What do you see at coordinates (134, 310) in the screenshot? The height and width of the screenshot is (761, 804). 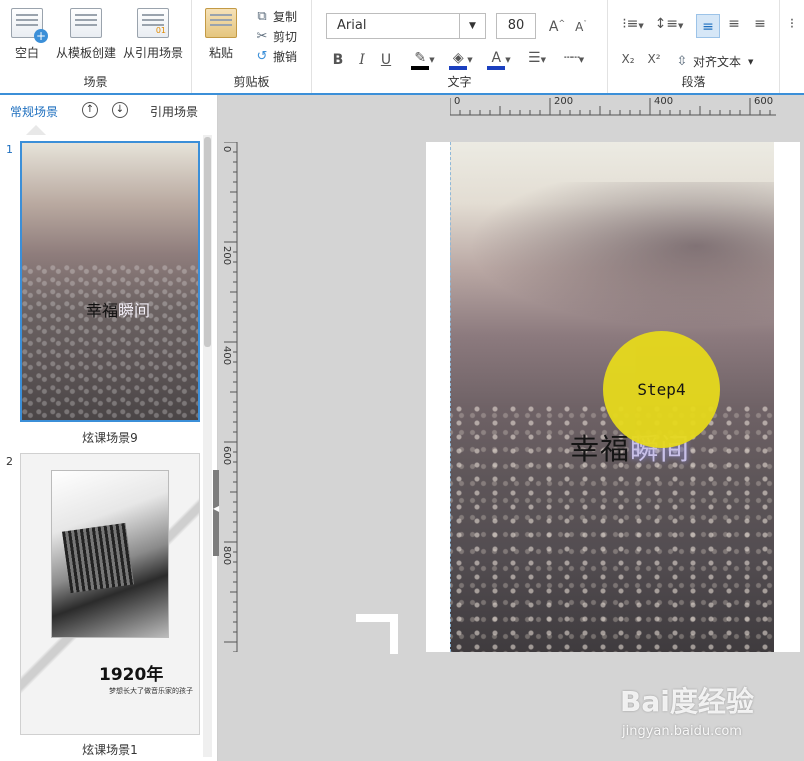 I see `headline-light-text: 瞬间` at bounding box center [134, 310].